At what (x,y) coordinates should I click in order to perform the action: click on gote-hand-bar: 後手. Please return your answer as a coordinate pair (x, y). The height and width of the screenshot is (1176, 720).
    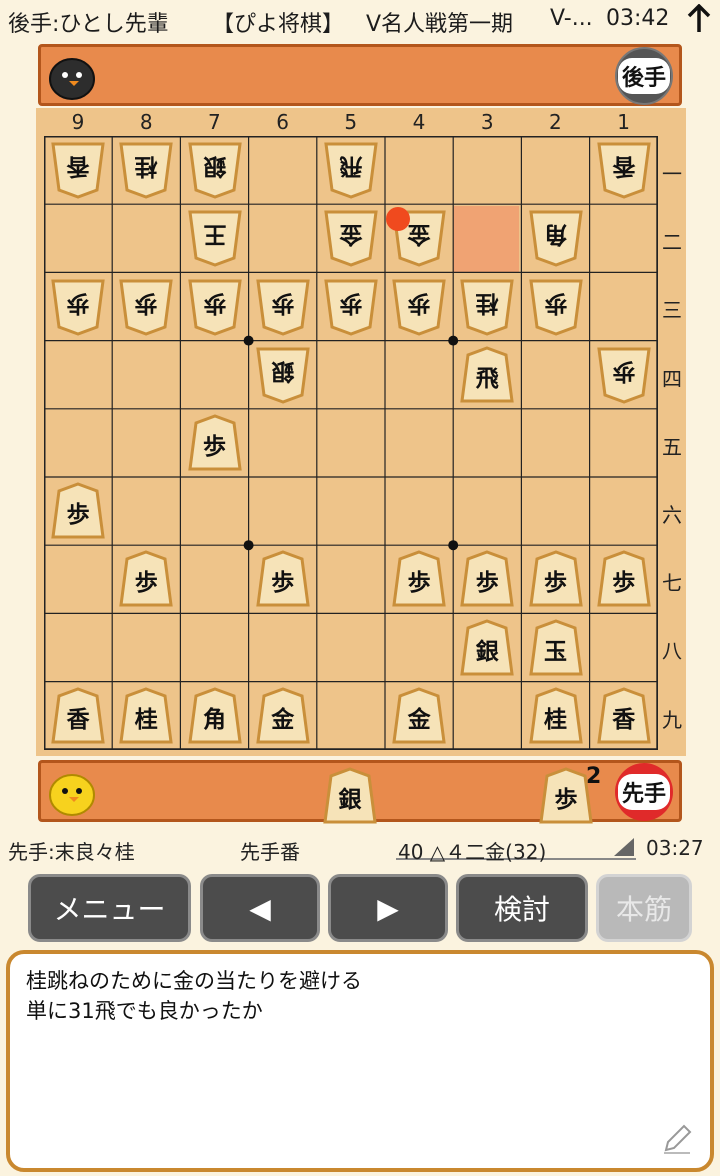
    Looking at the image, I should click on (360, 75).